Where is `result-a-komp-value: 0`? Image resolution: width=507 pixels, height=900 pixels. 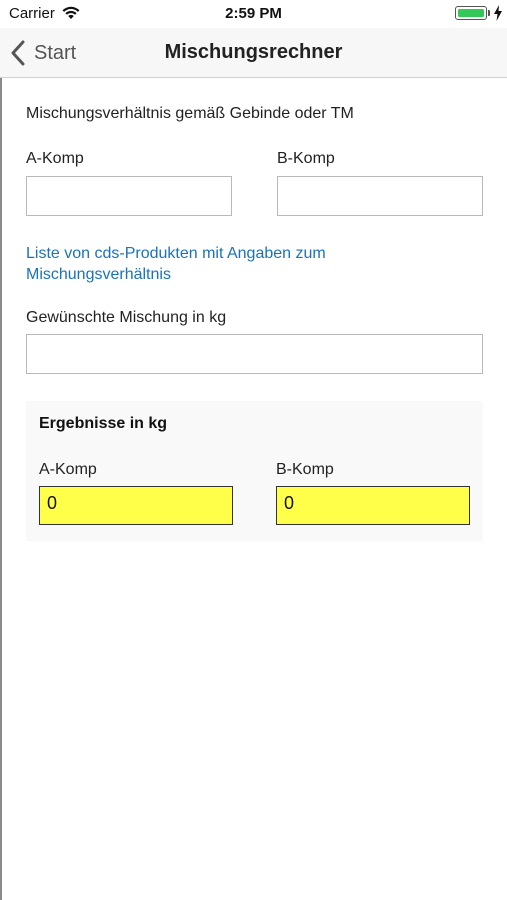 result-a-komp-value: 0 is located at coordinates (136, 505).